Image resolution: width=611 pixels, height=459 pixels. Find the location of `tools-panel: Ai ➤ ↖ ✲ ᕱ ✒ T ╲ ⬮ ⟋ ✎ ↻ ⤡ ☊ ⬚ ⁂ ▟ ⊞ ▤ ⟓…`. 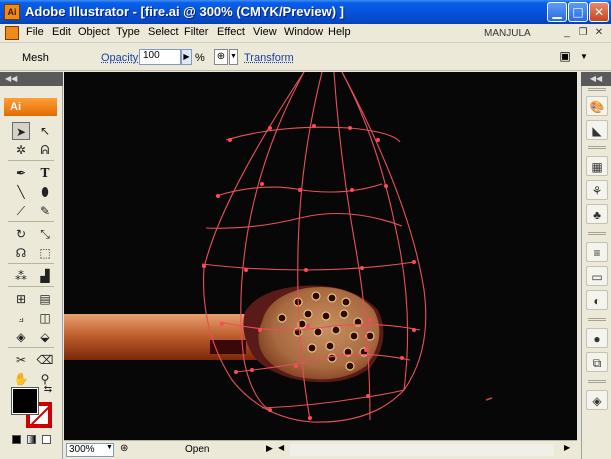

tools-panel: Ai ➤ ↖ ✲ ᕱ ✒ T ╲ ⬮ ⟋ ✎ ↻ ⤡ ☊ ⬚ ⁂ ▟ ⊞ ▤ ⟓… is located at coordinates (31, 272).